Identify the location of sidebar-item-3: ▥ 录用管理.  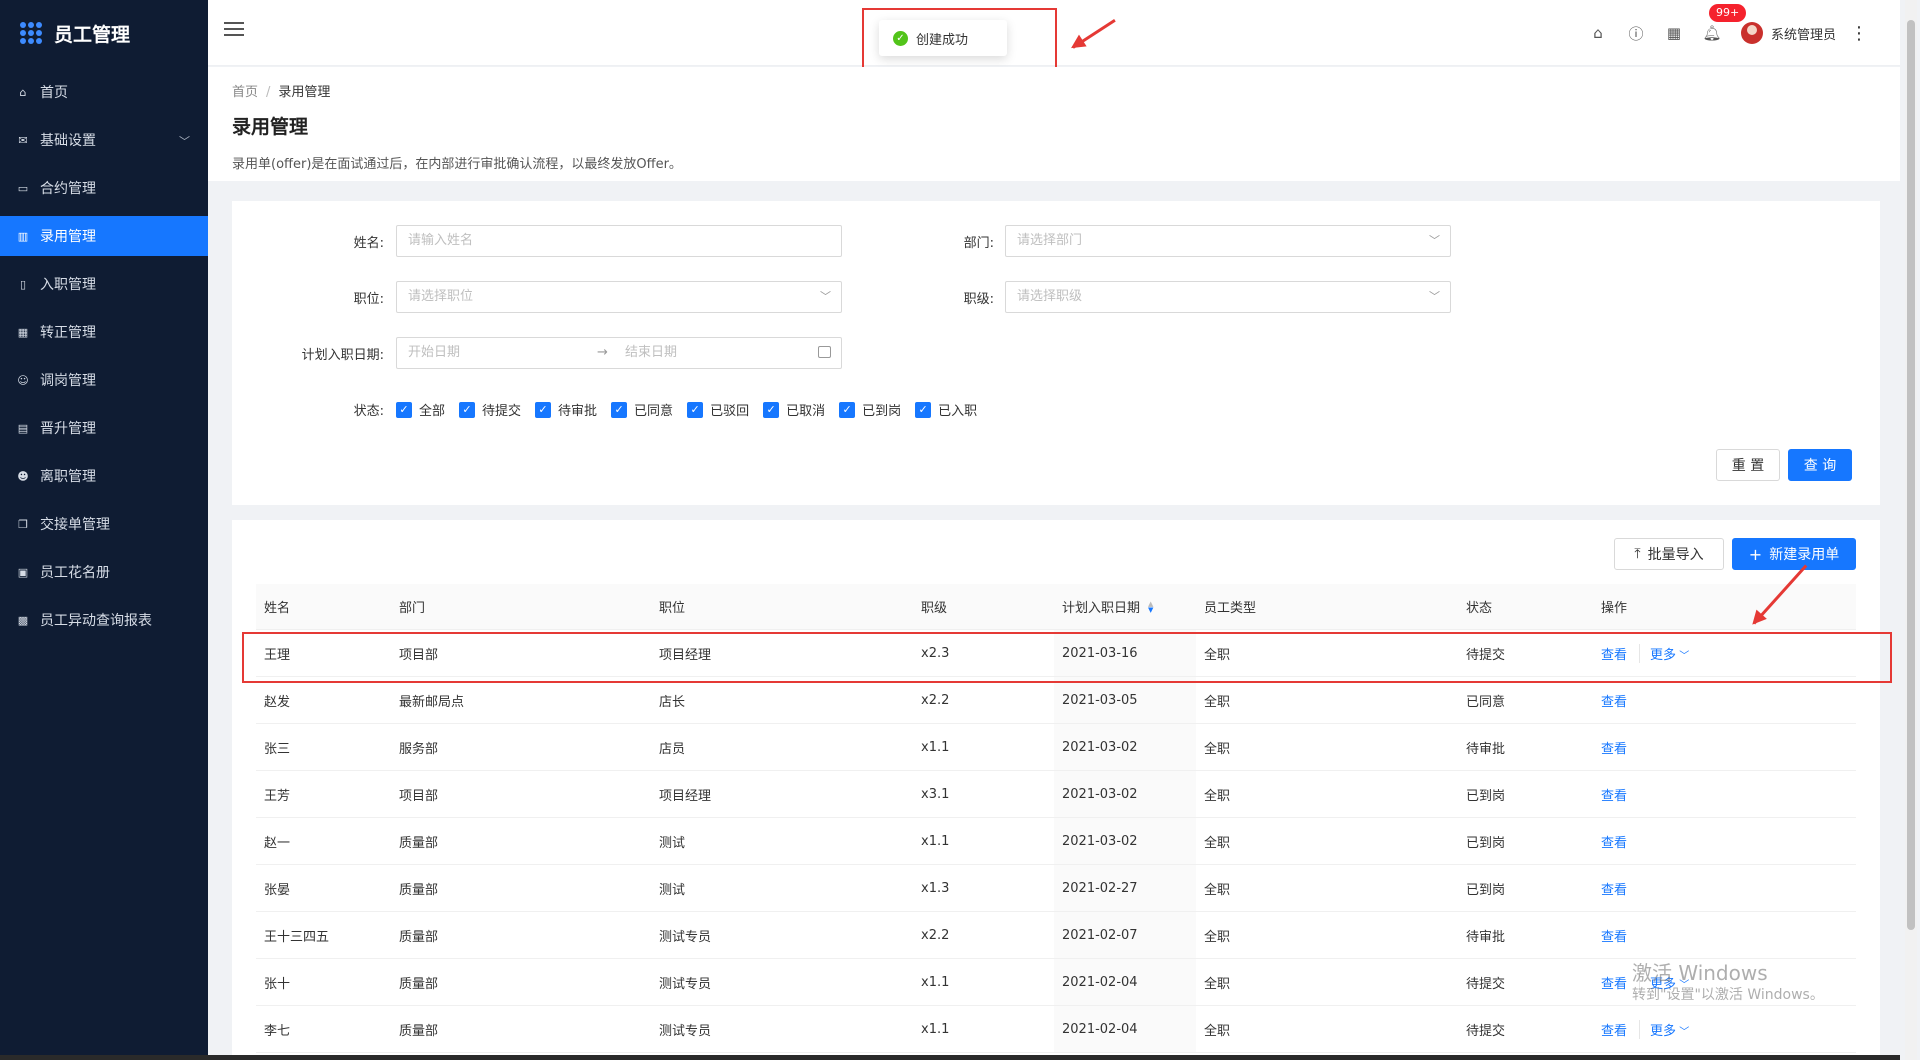
(104, 236).